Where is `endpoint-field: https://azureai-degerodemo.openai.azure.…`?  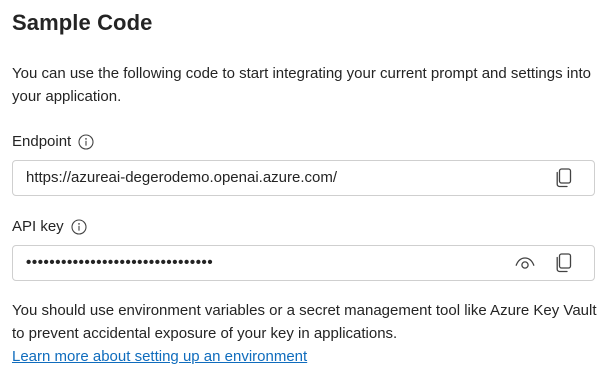
endpoint-field: https://azureai-degerodemo.openai.azure.… is located at coordinates (303, 178).